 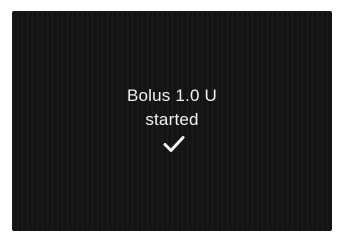 I want to click on bolus-status-text: started, so click(x=172, y=119).